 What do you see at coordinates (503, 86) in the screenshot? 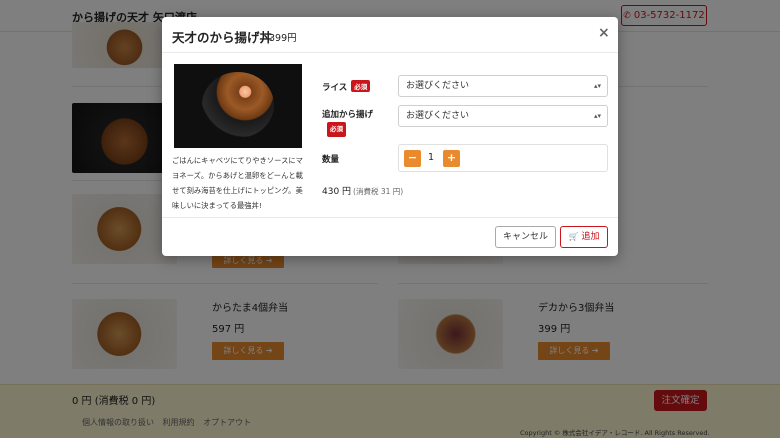
I see `rice-select: お選びください ▴▾` at bounding box center [503, 86].